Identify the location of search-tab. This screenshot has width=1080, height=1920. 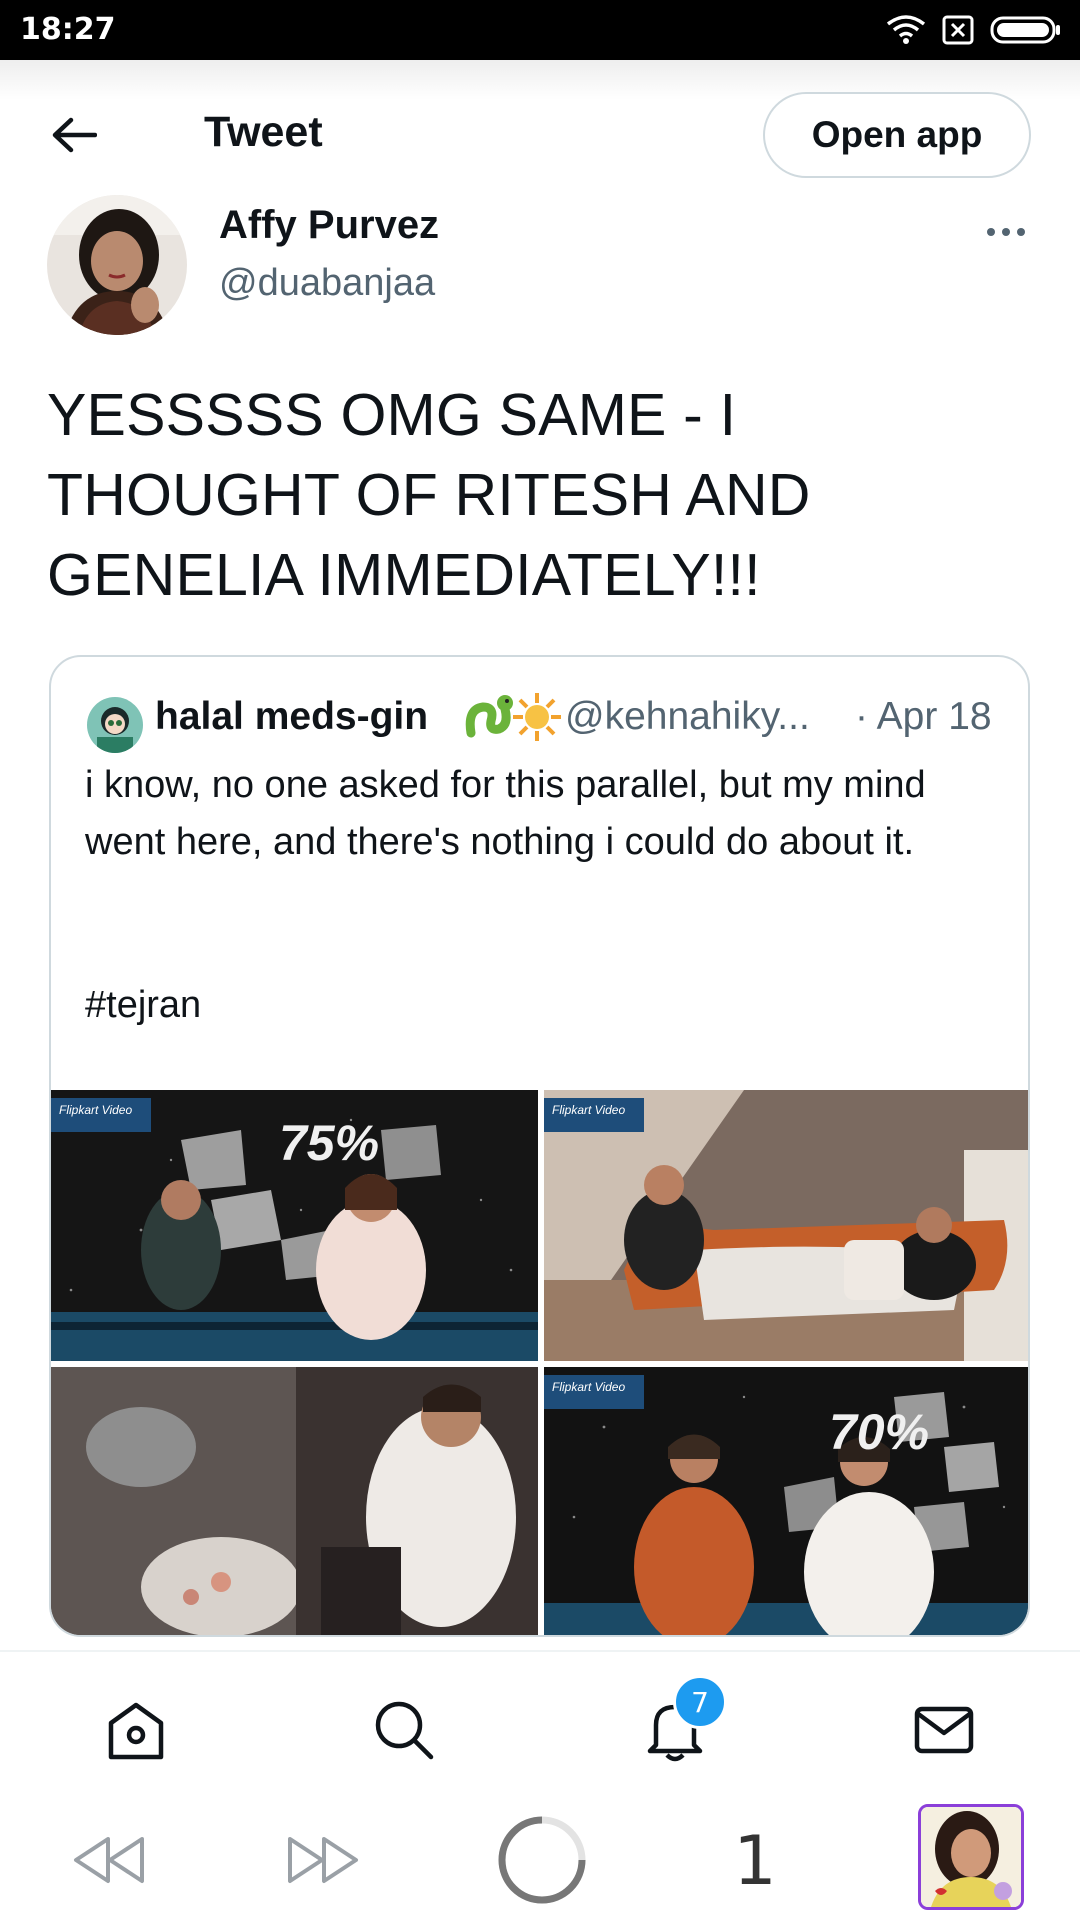
(404, 1730).